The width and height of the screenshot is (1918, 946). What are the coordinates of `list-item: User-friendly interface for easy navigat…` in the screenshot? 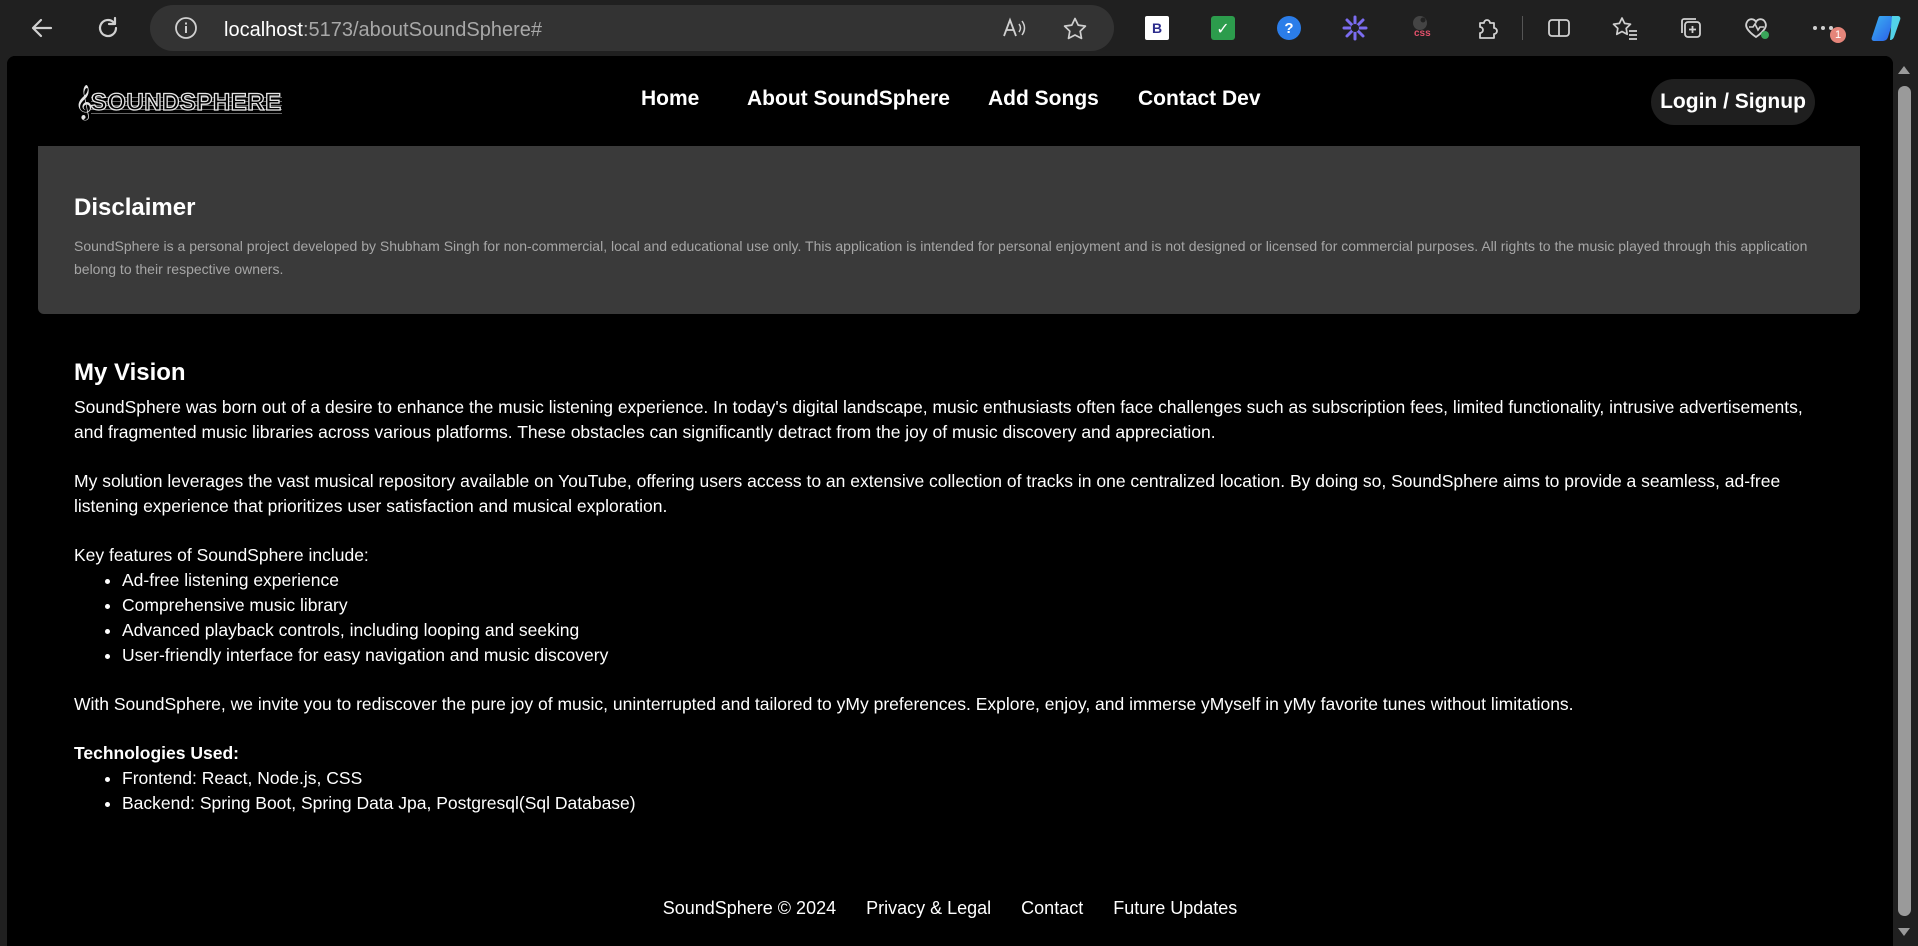 It's located at (978, 655).